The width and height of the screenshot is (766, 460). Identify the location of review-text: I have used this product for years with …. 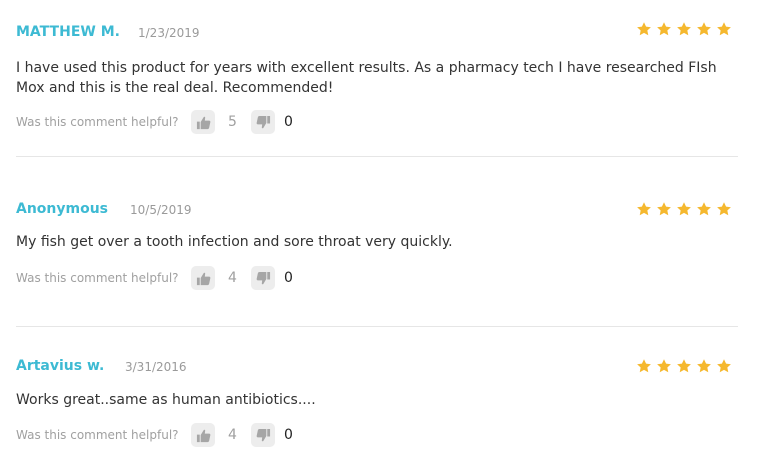
(366, 78).